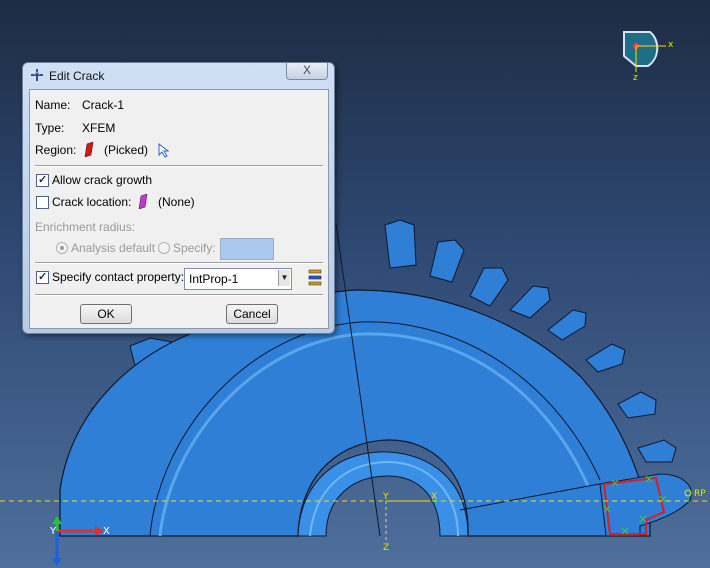  I want to click on view-triad-top: x z, so click(648, 57).